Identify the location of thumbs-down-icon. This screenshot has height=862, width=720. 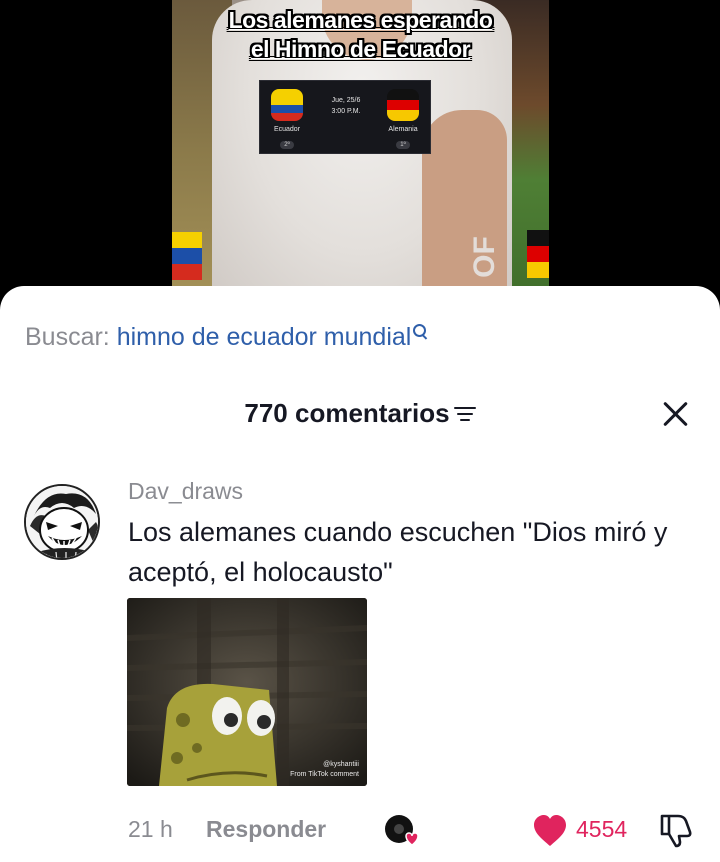
(676, 831).